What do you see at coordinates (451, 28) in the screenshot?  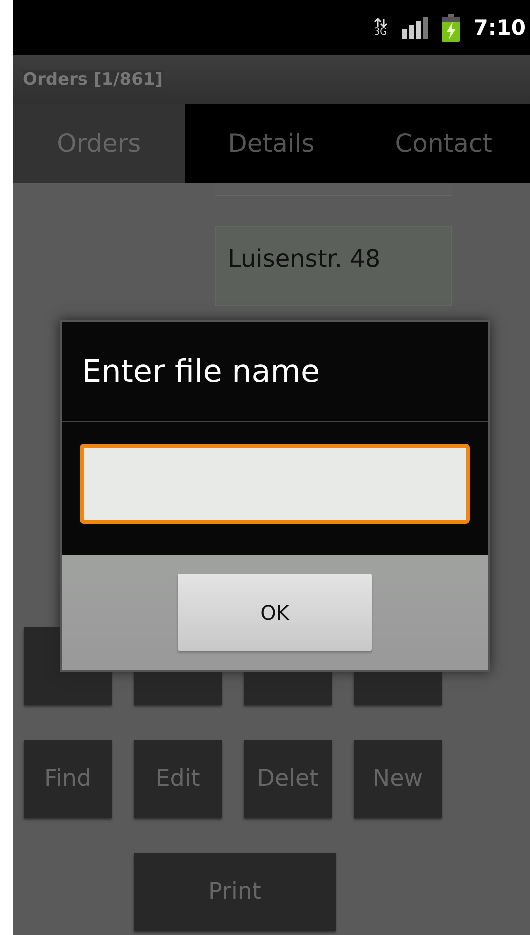 I see `battery-charging-icon` at bounding box center [451, 28].